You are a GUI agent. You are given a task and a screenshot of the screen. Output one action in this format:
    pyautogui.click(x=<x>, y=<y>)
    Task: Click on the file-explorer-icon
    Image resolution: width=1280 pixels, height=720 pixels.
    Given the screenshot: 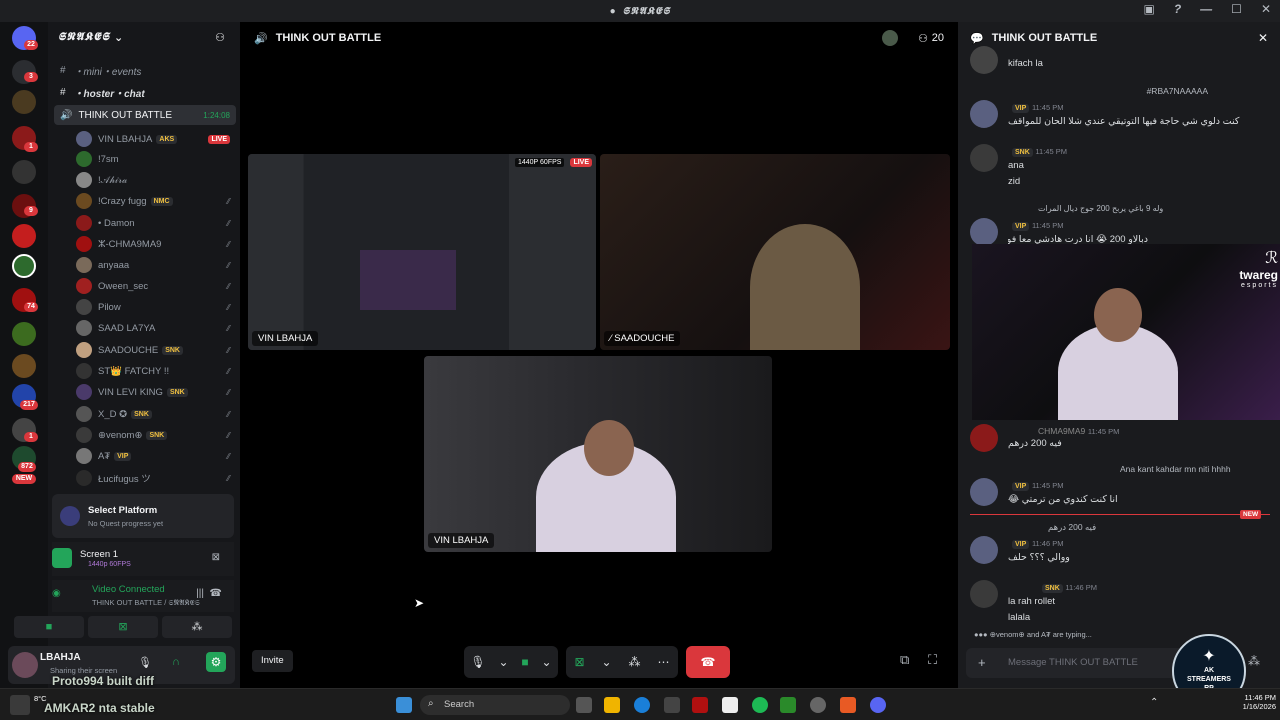 What is the action you would take?
    pyautogui.click(x=612, y=705)
    